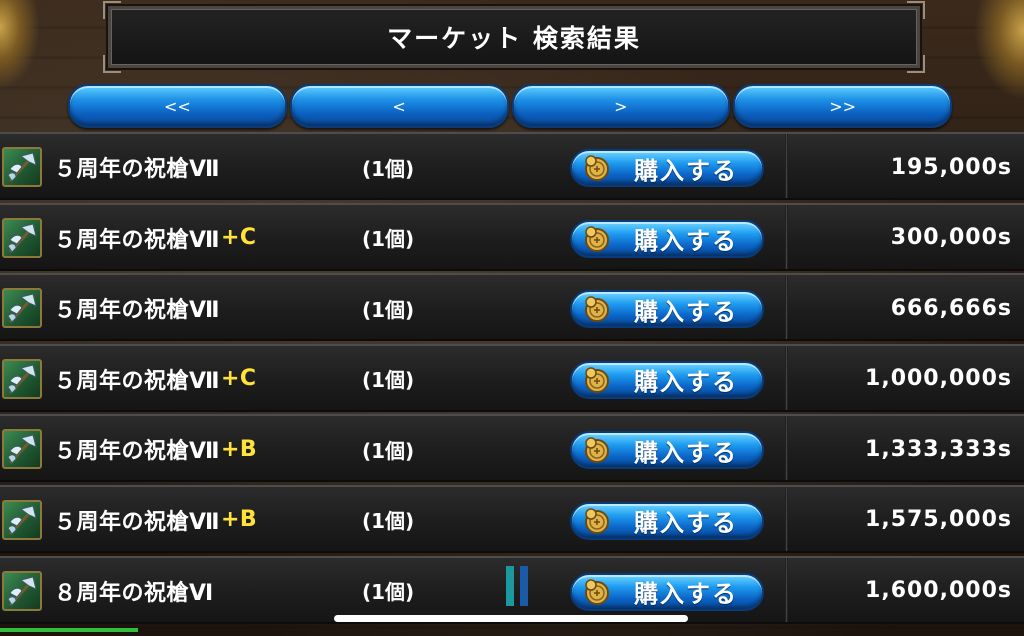 Image resolution: width=1024 pixels, height=636 pixels. I want to click on list-item: ５周年の祝槍Ⅶ (1個) 購入する 195,000s, so click(512, 166).